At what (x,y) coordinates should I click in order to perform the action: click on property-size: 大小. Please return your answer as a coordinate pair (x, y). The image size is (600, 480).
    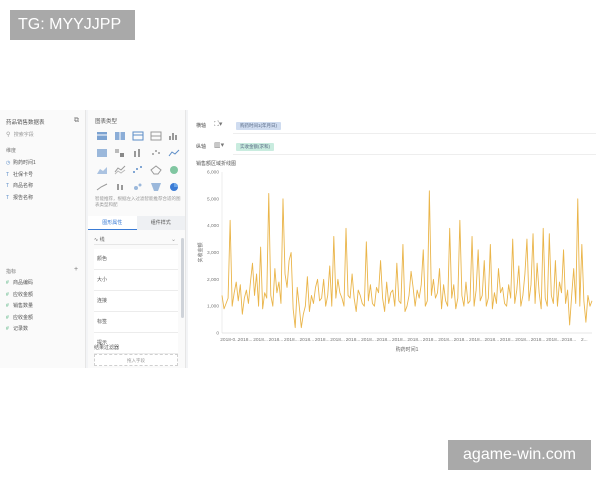
    Looking at the image, I should click on (136, 280).